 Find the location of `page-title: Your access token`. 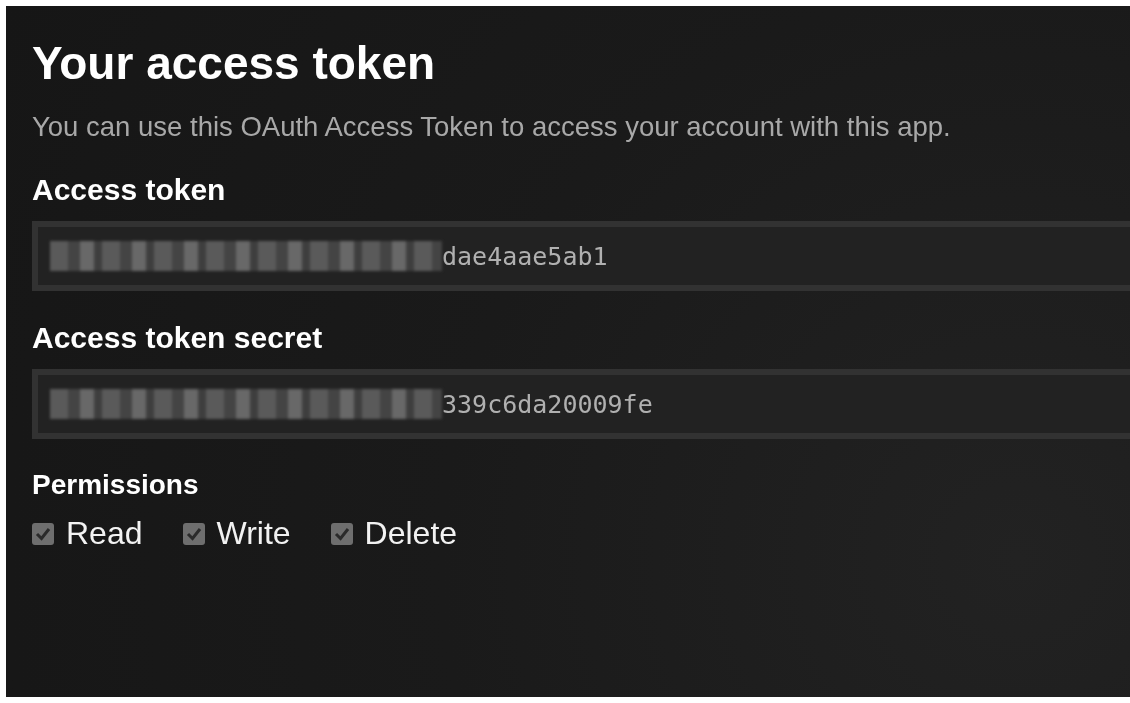

page-title: Your access token is located at coordinates (234, 63).